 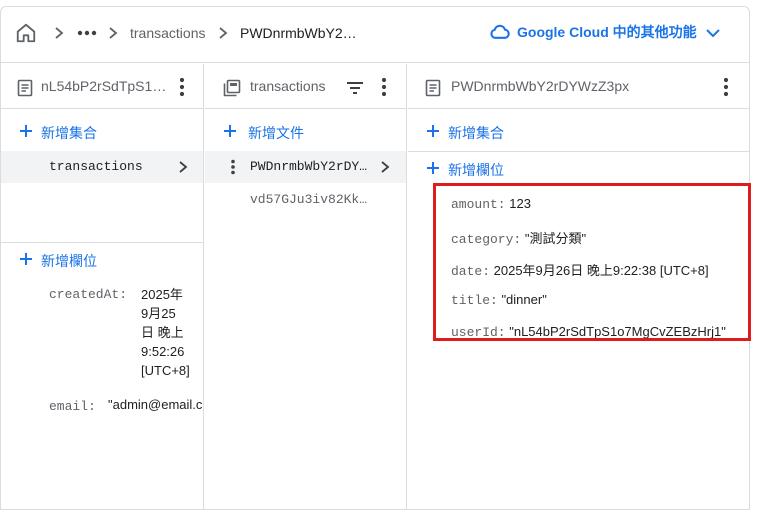 What do you see at coordinates (158, 313) in the screenshot?
I see `field-value-line: 9月25` at bounding box center [158, 313].